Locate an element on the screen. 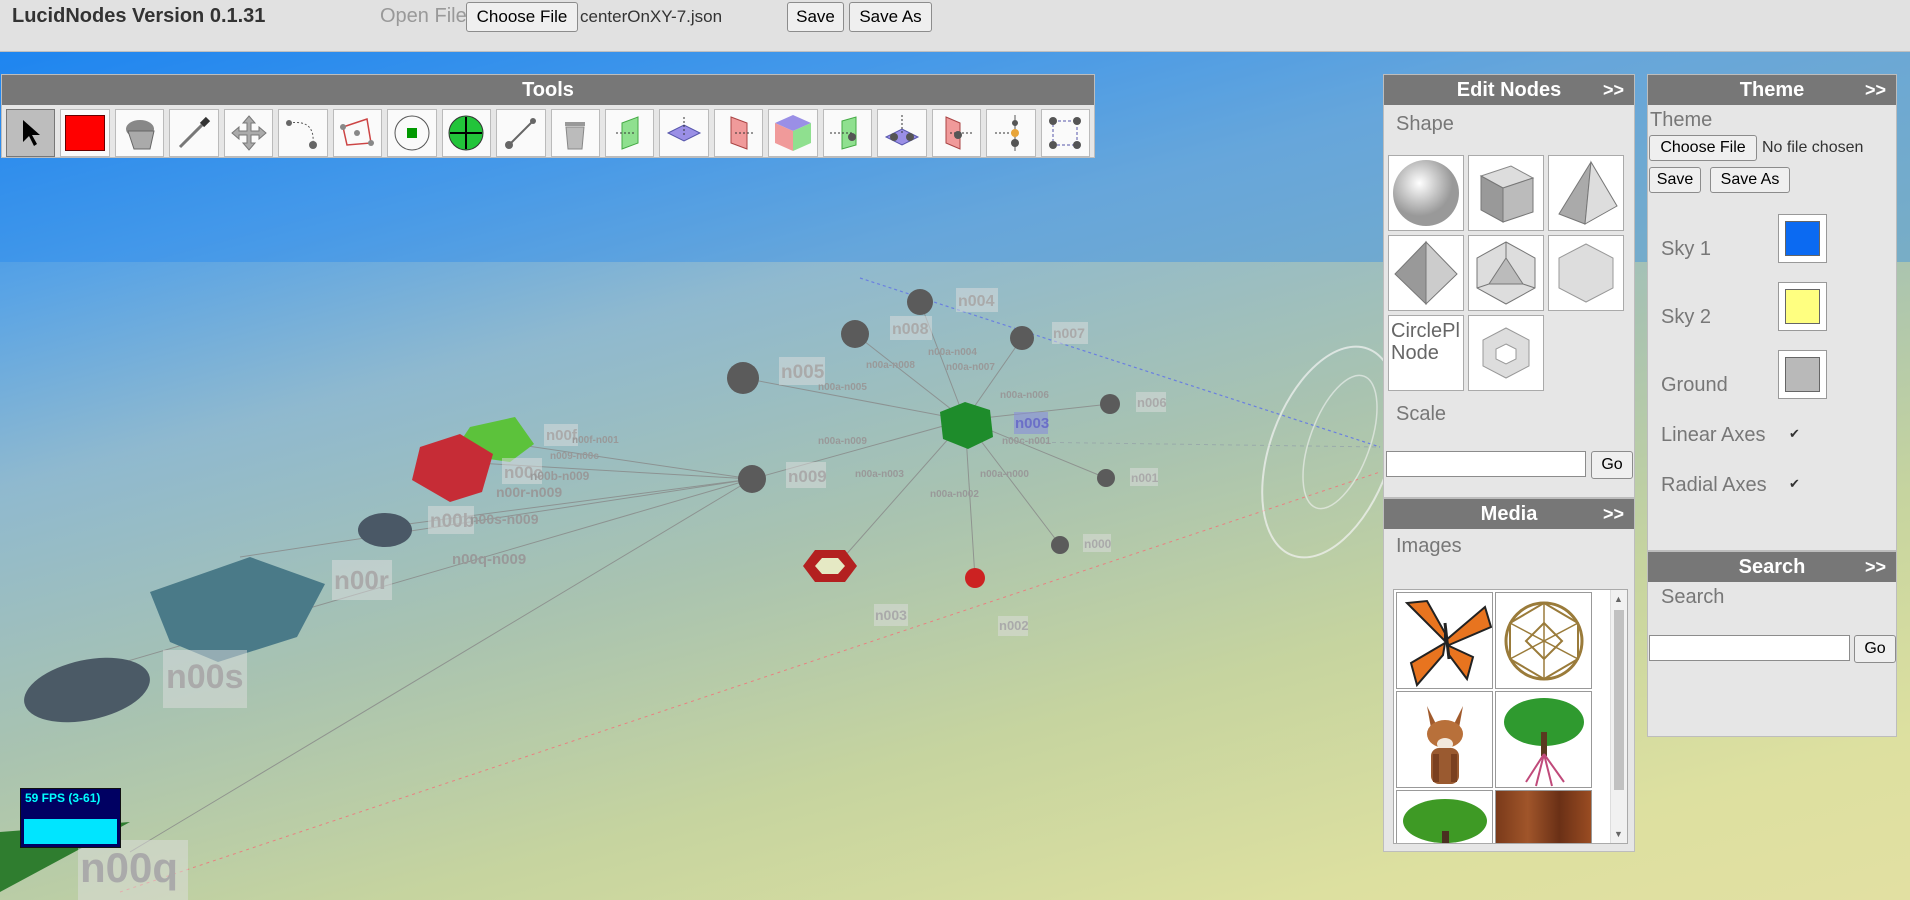 This screenshot has width=1910, height=900. choose-file-button: Choose File is located at coordinates (522, 17).